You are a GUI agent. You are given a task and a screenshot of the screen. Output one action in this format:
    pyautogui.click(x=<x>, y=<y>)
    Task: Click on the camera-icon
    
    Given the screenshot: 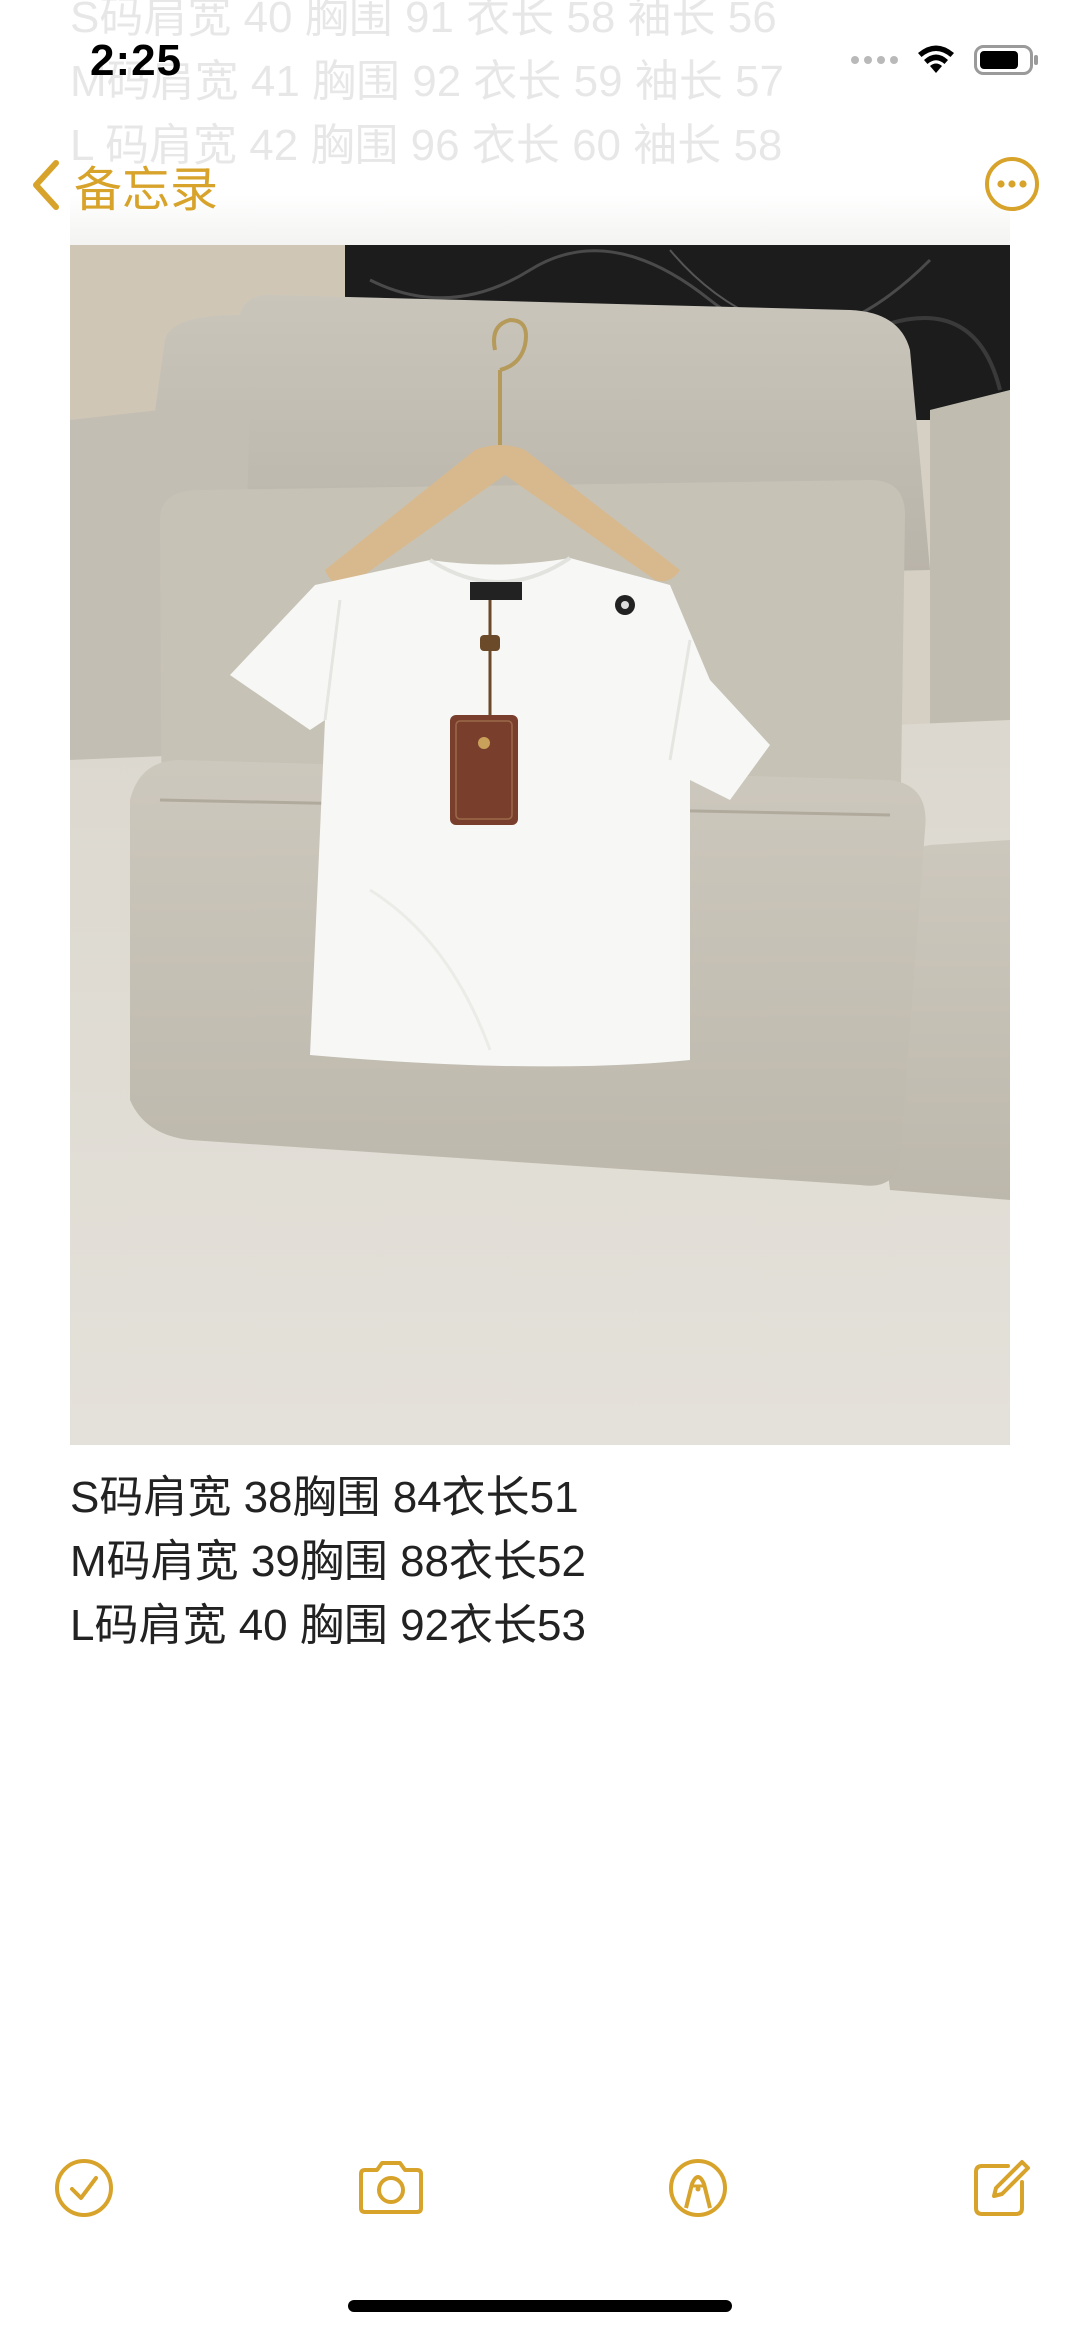 What is the action you would take?
    pyautogui.click(x=391, y=2188)
    